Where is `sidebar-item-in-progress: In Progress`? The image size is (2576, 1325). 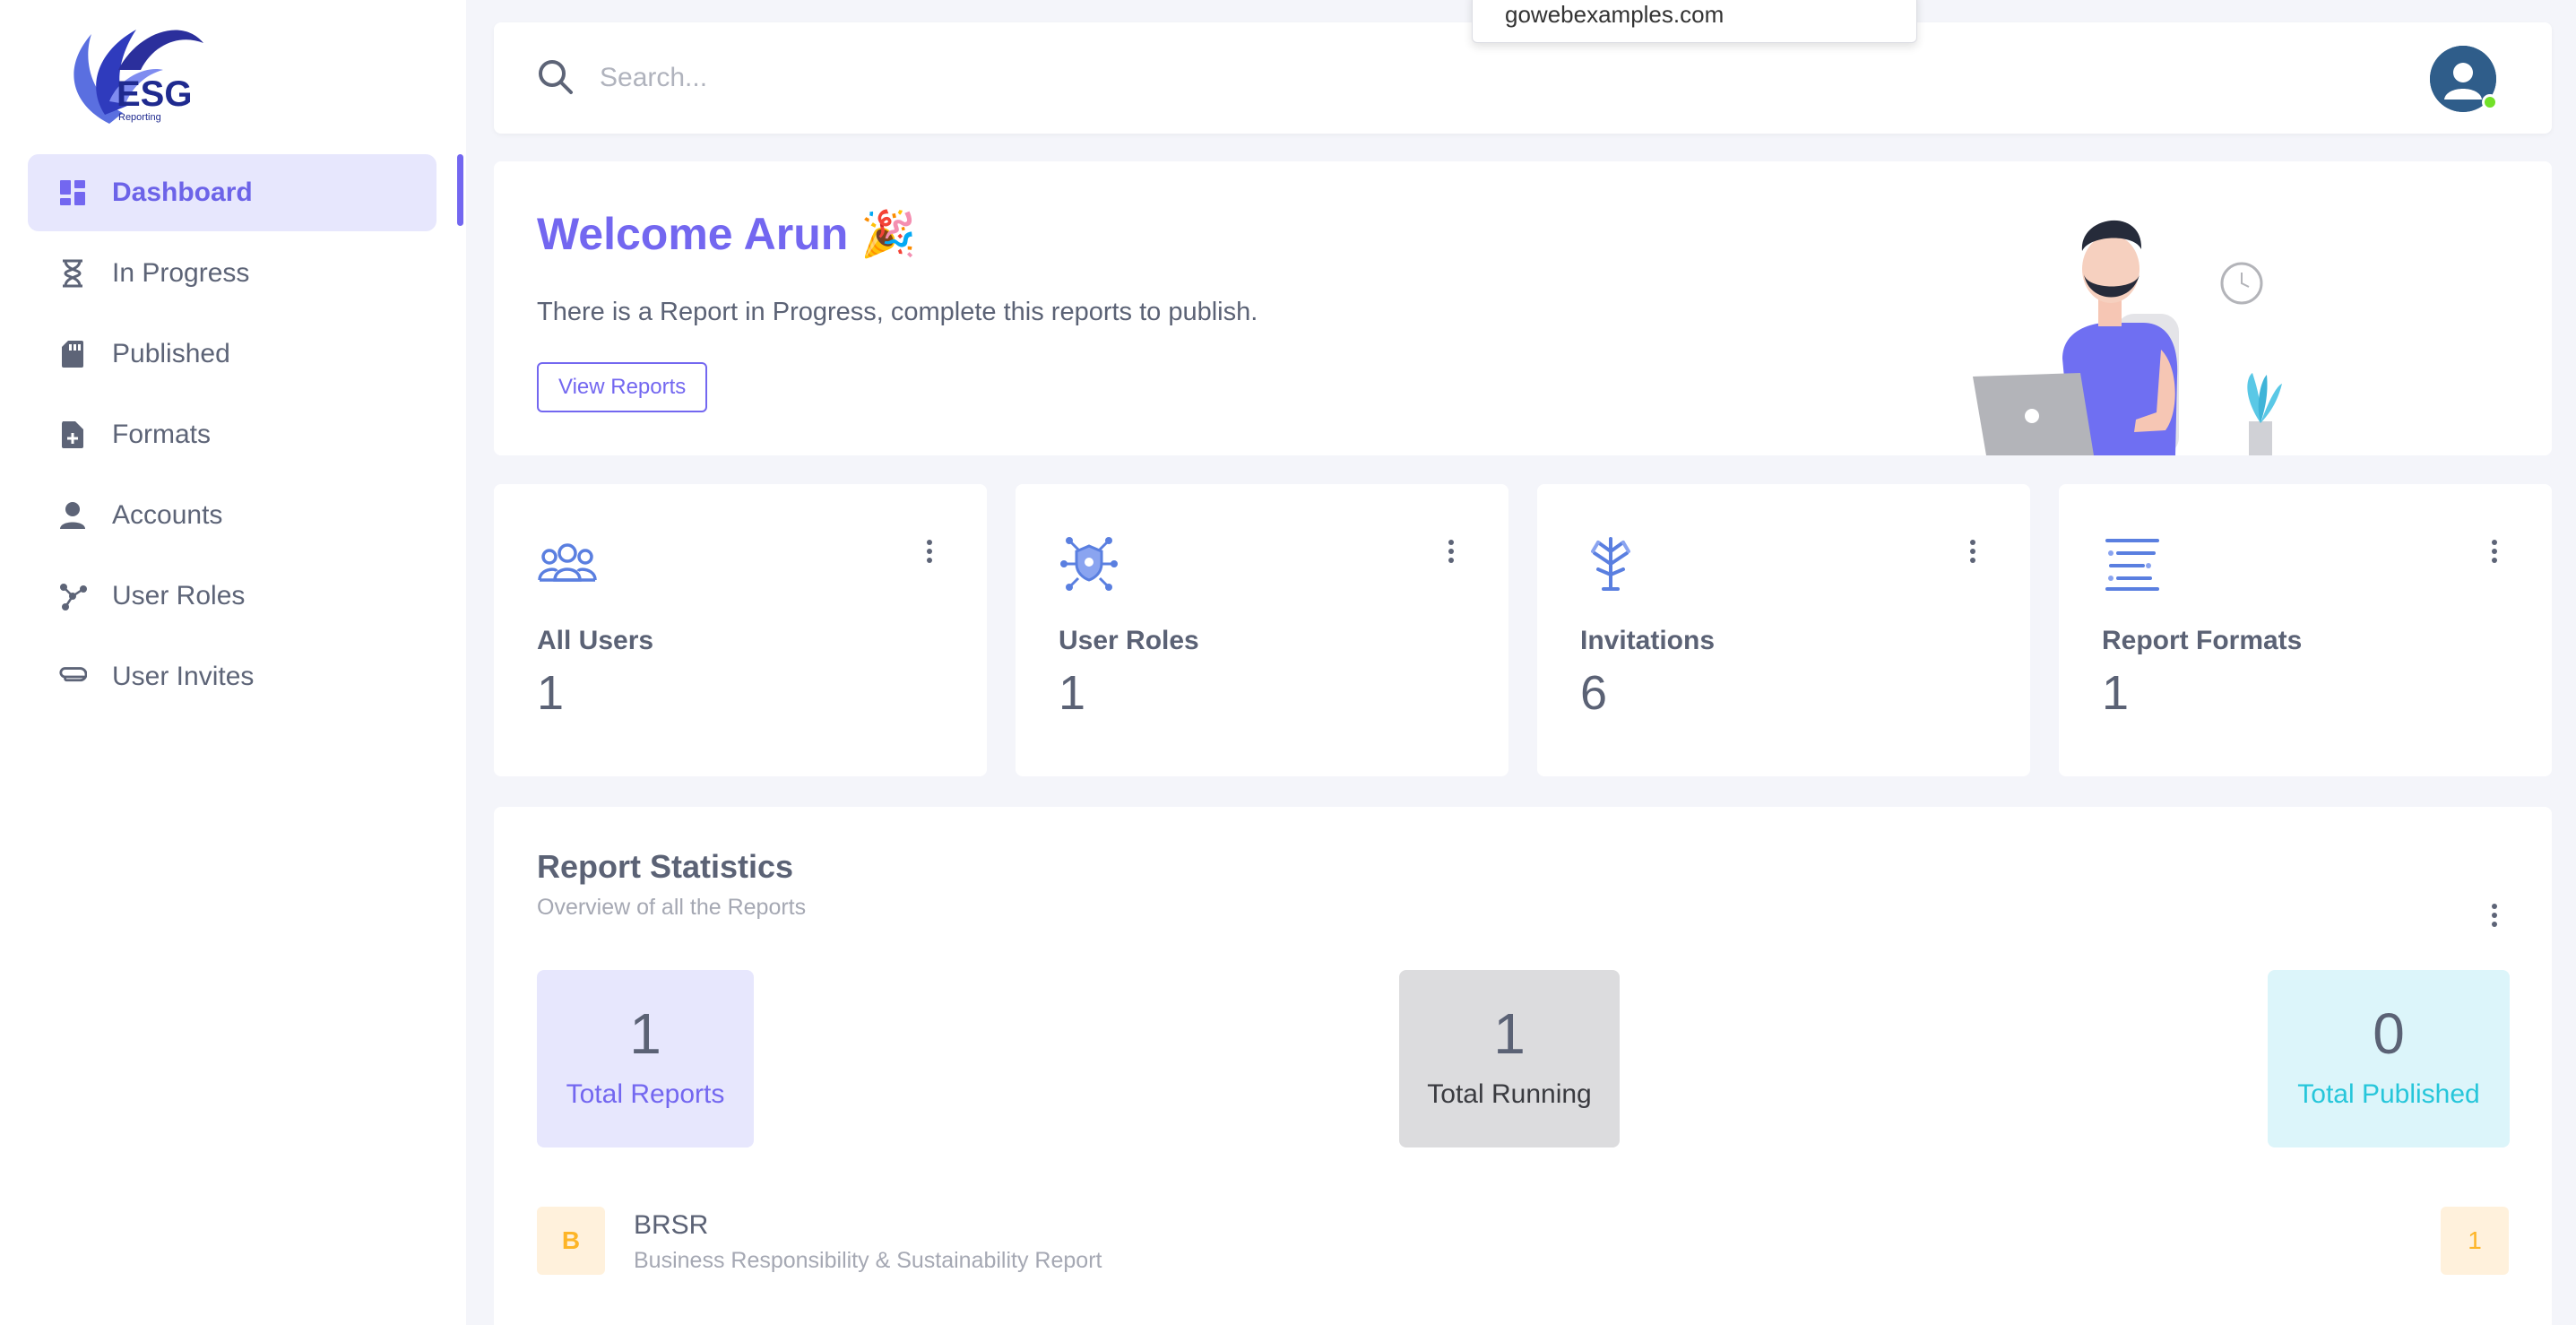 sidebar-item-in-progress: In Progress is located at coordinates (232, 273).